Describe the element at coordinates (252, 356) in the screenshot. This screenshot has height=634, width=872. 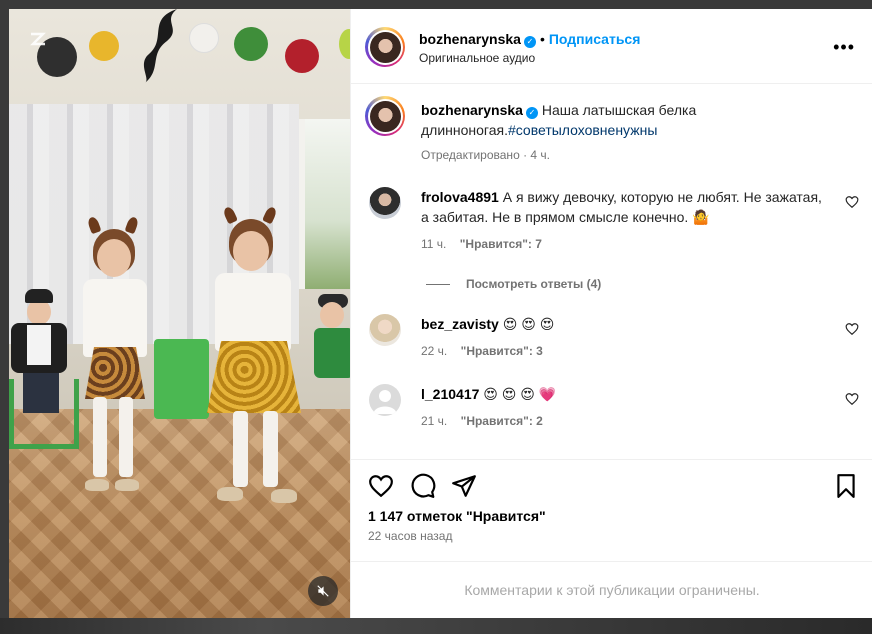
I see `video-child-squirrel-right` at that location.